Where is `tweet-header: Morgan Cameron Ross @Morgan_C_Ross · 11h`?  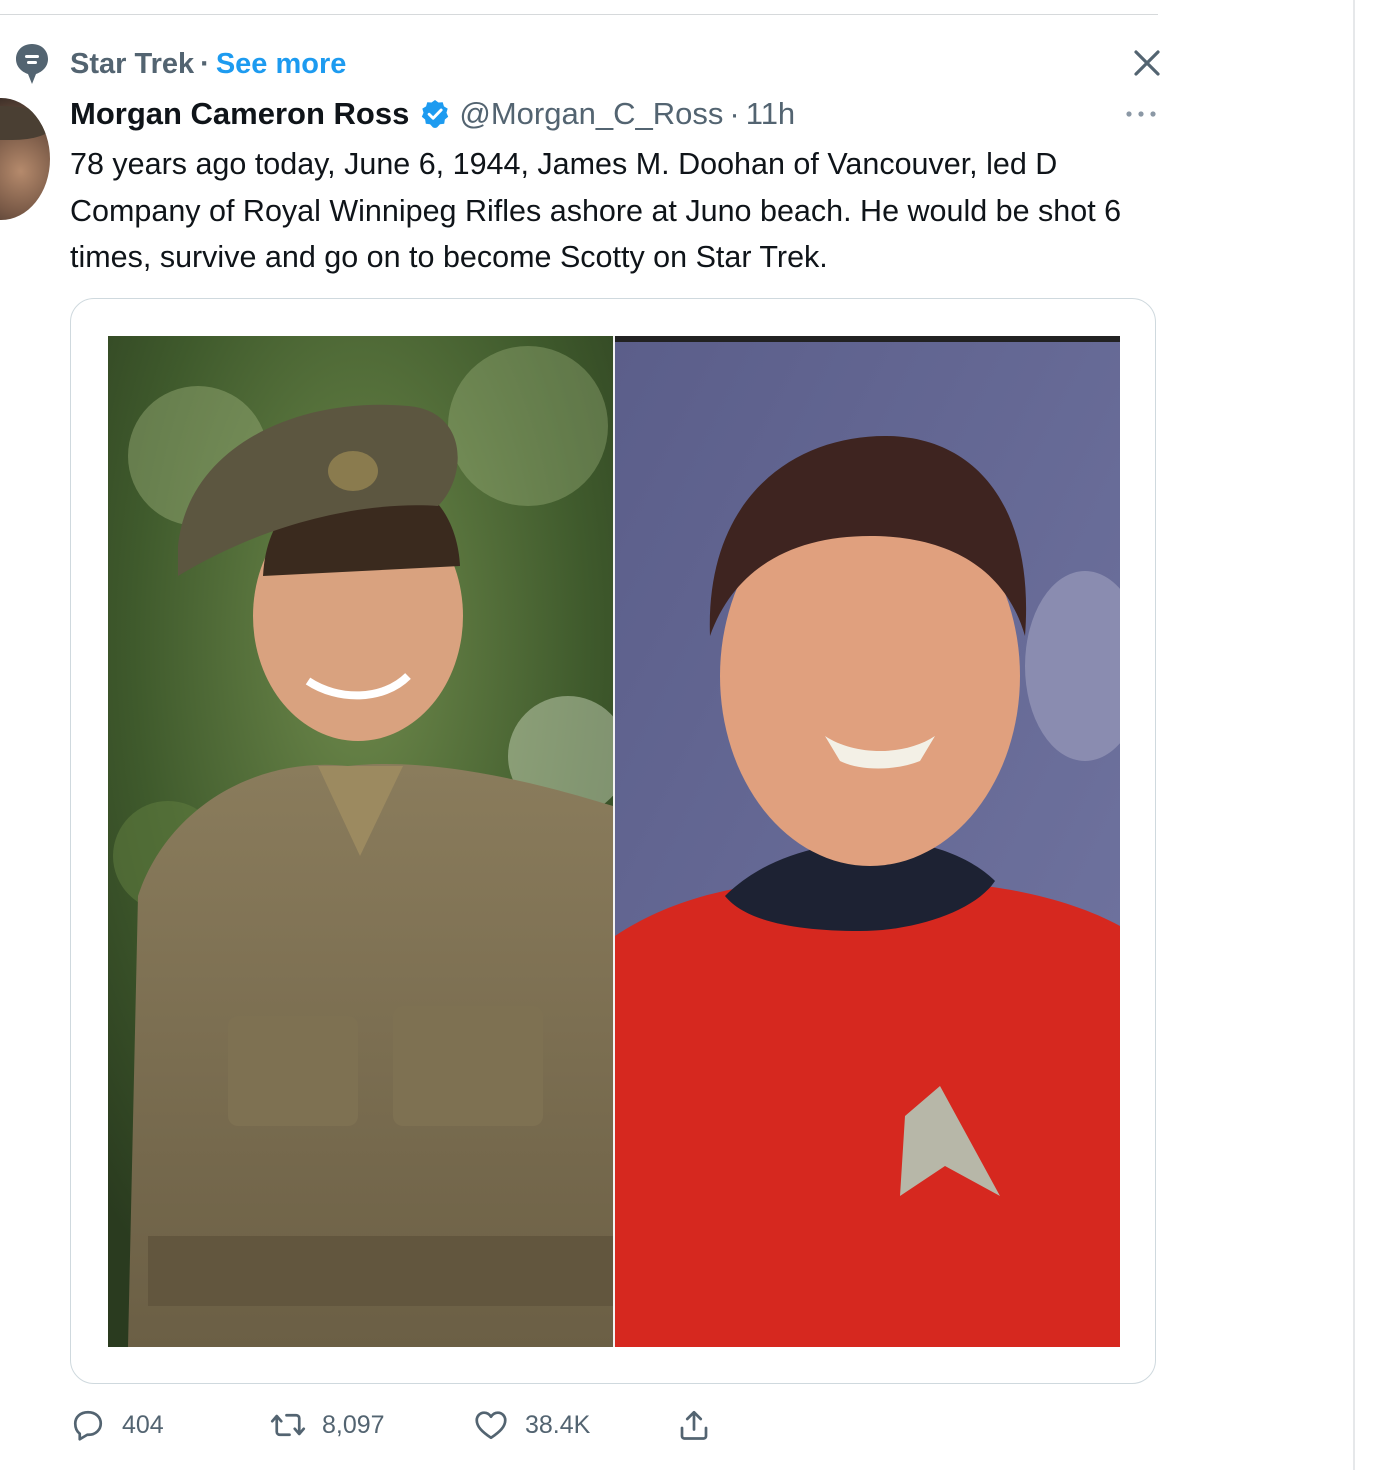 tweet-header: Morgan Cameron Ross @Morgan_C_Ross · 11h is located at coordinates (432, 114).